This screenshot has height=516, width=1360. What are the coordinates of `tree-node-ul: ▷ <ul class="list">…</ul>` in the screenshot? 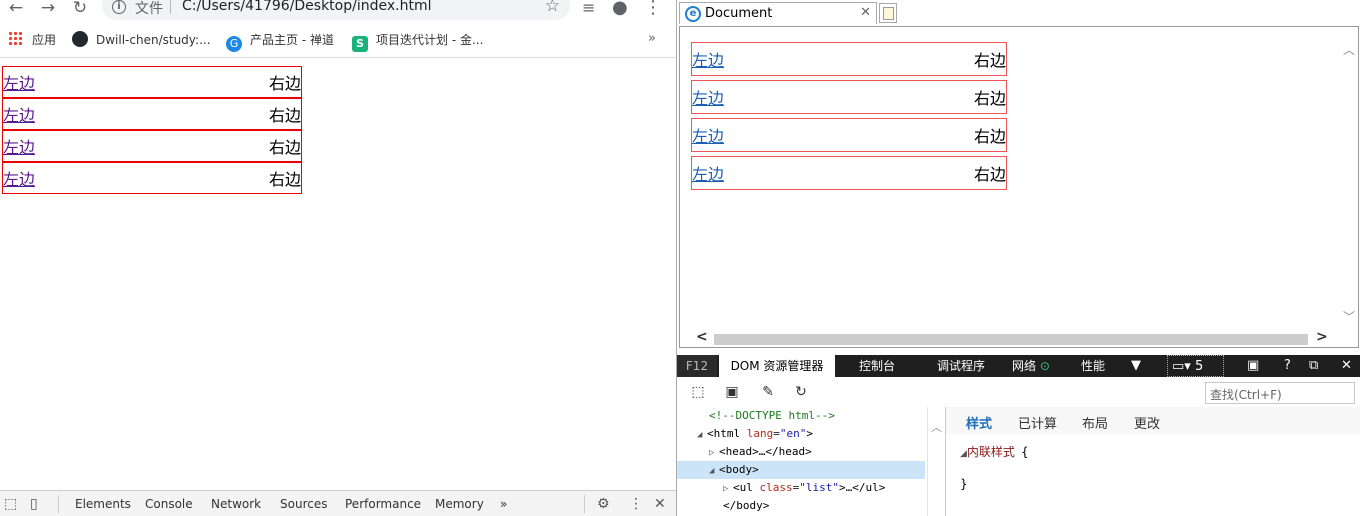 It's located at (801, 488).